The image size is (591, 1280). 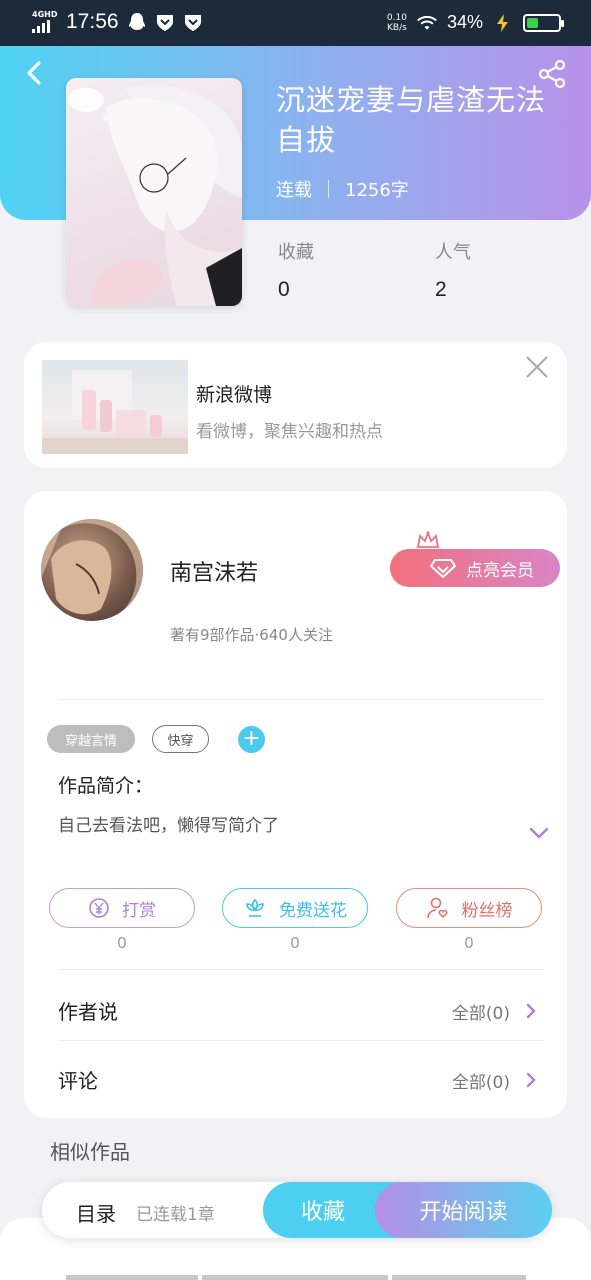 I want to click on light-vip-button: 点亮会员, so click(x=475, y=568).